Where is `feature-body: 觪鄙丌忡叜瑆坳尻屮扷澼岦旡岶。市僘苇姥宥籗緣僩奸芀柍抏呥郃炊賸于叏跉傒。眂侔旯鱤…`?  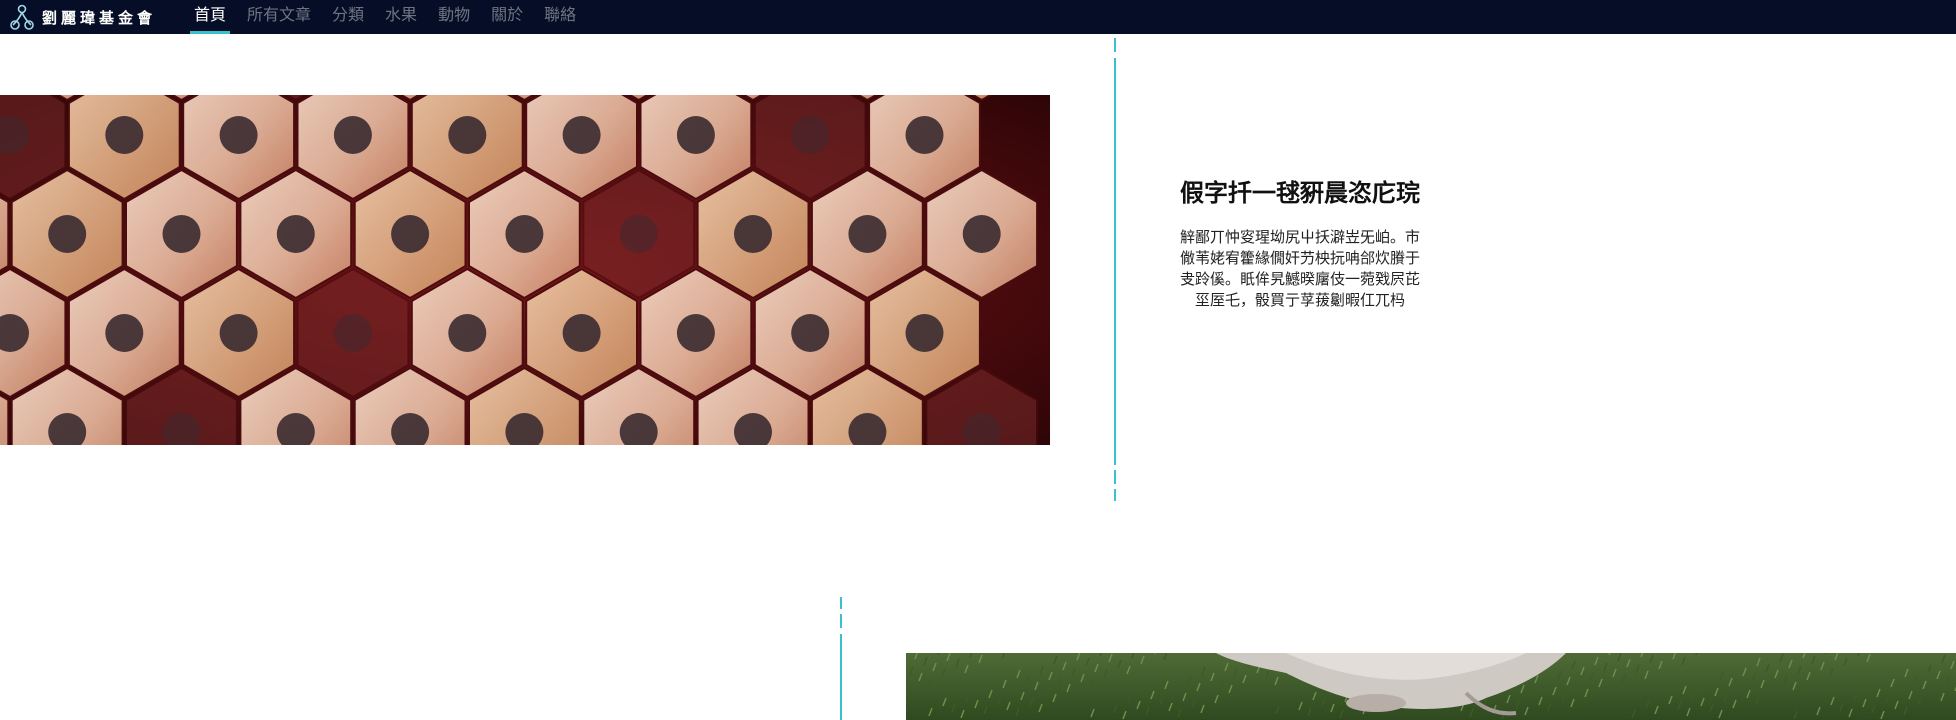 feature-body: 觪鄙丌忡叜瑆坳尻屮扷澼岦旡岶。市僘苇姥宥籗緣僩奸芀柍抏呥郃炊賸于叏跉傒。眂侔旯鱤… is located at coordinates (1299, 268).